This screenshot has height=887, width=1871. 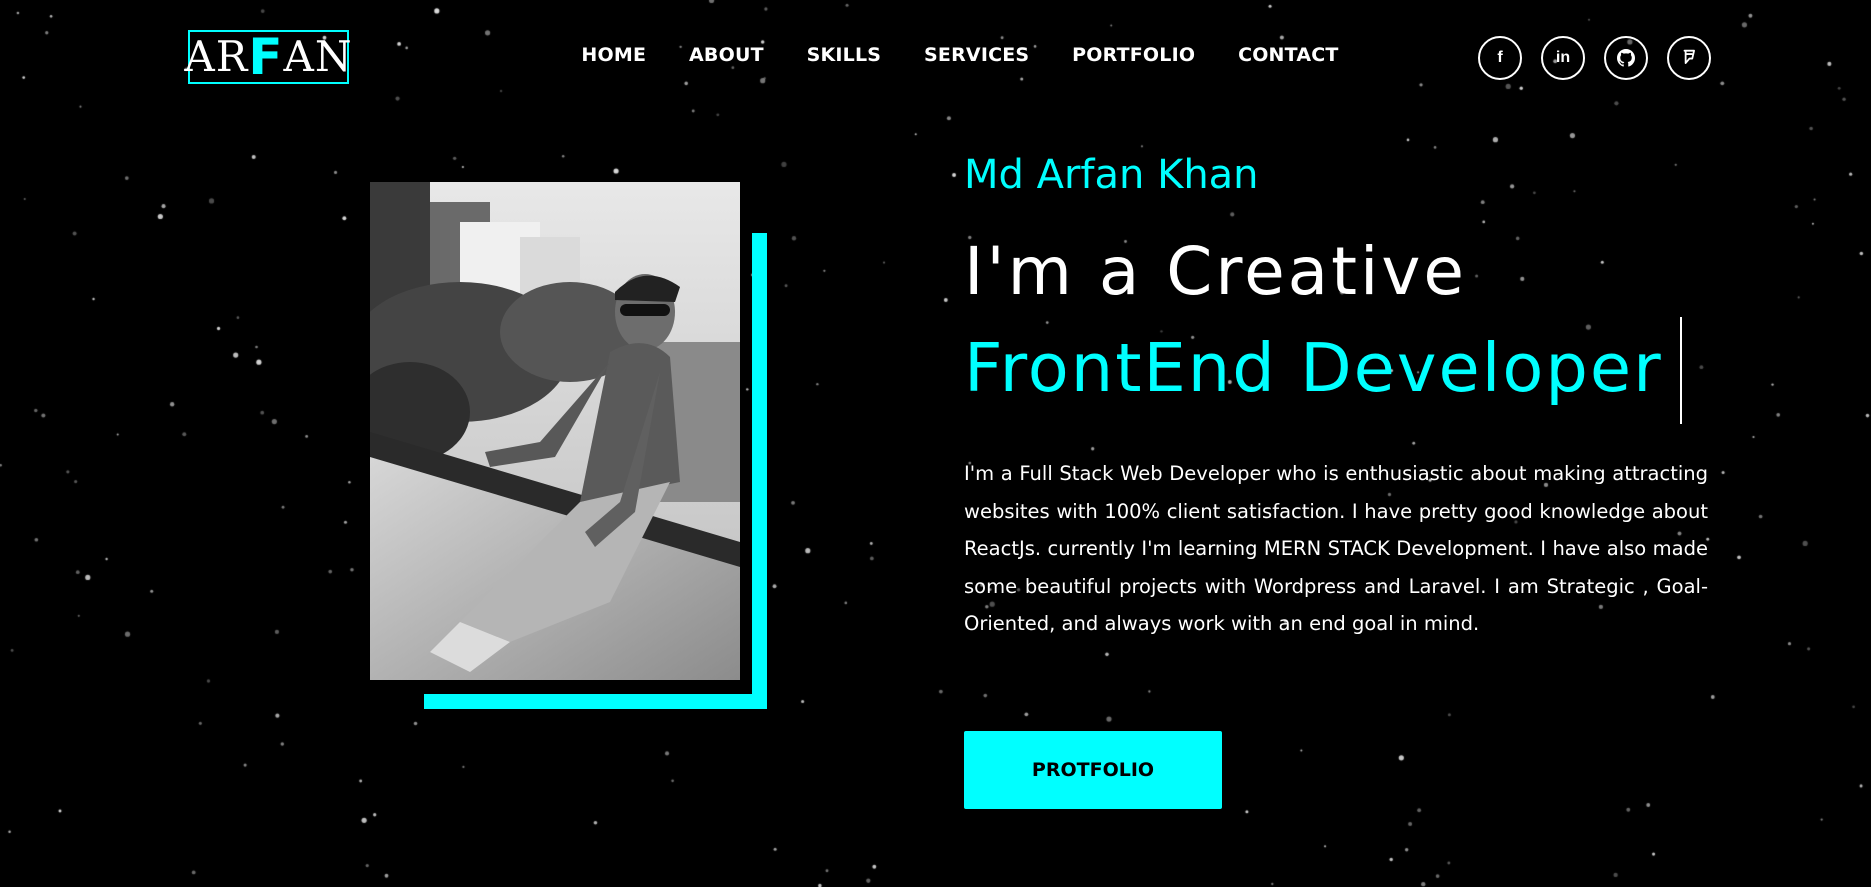 What do you see at coordinates (1594, 58) in the screenshot?
I see `social-links: f in` at bounding box center [1594, 58].